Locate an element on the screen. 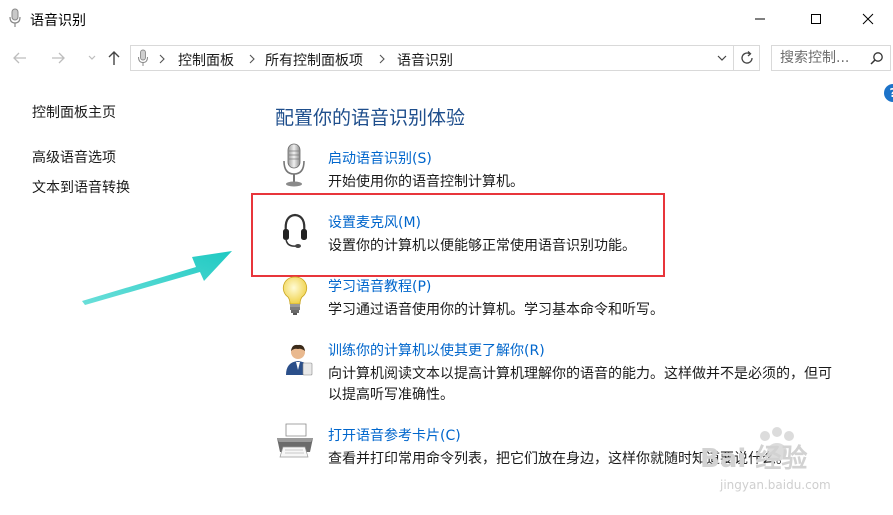  speech-tutorial-link: 学习语音教程(P) is located at coordinates (379, 286).